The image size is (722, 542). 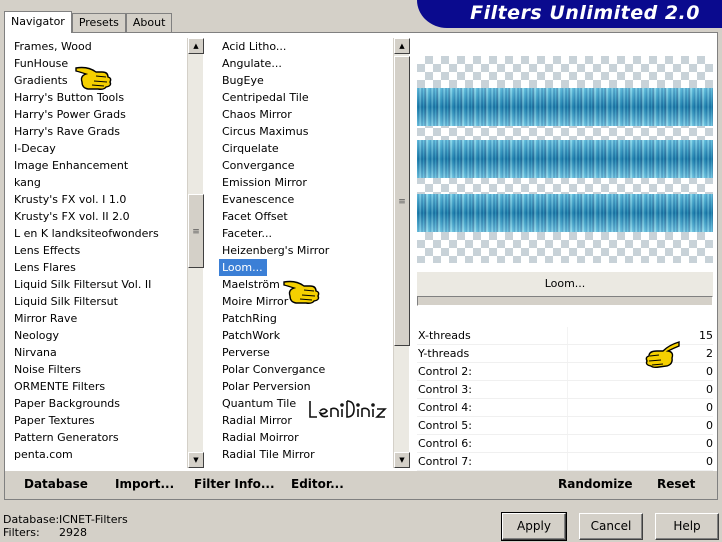 I want to click on control-row: Control 7: 0, so click(x=565, y=462).